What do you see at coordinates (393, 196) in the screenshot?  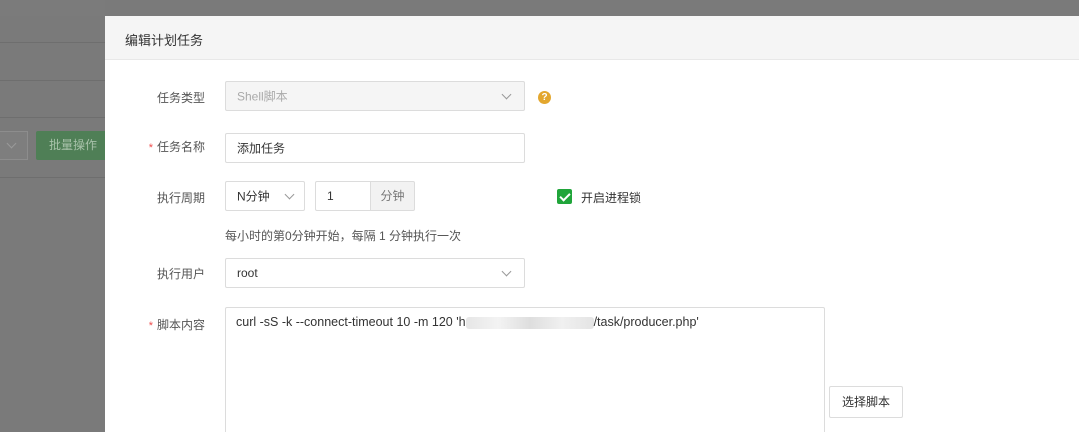 I see `interval-unit-addon: 分钟` at bounding box center [393, 196].